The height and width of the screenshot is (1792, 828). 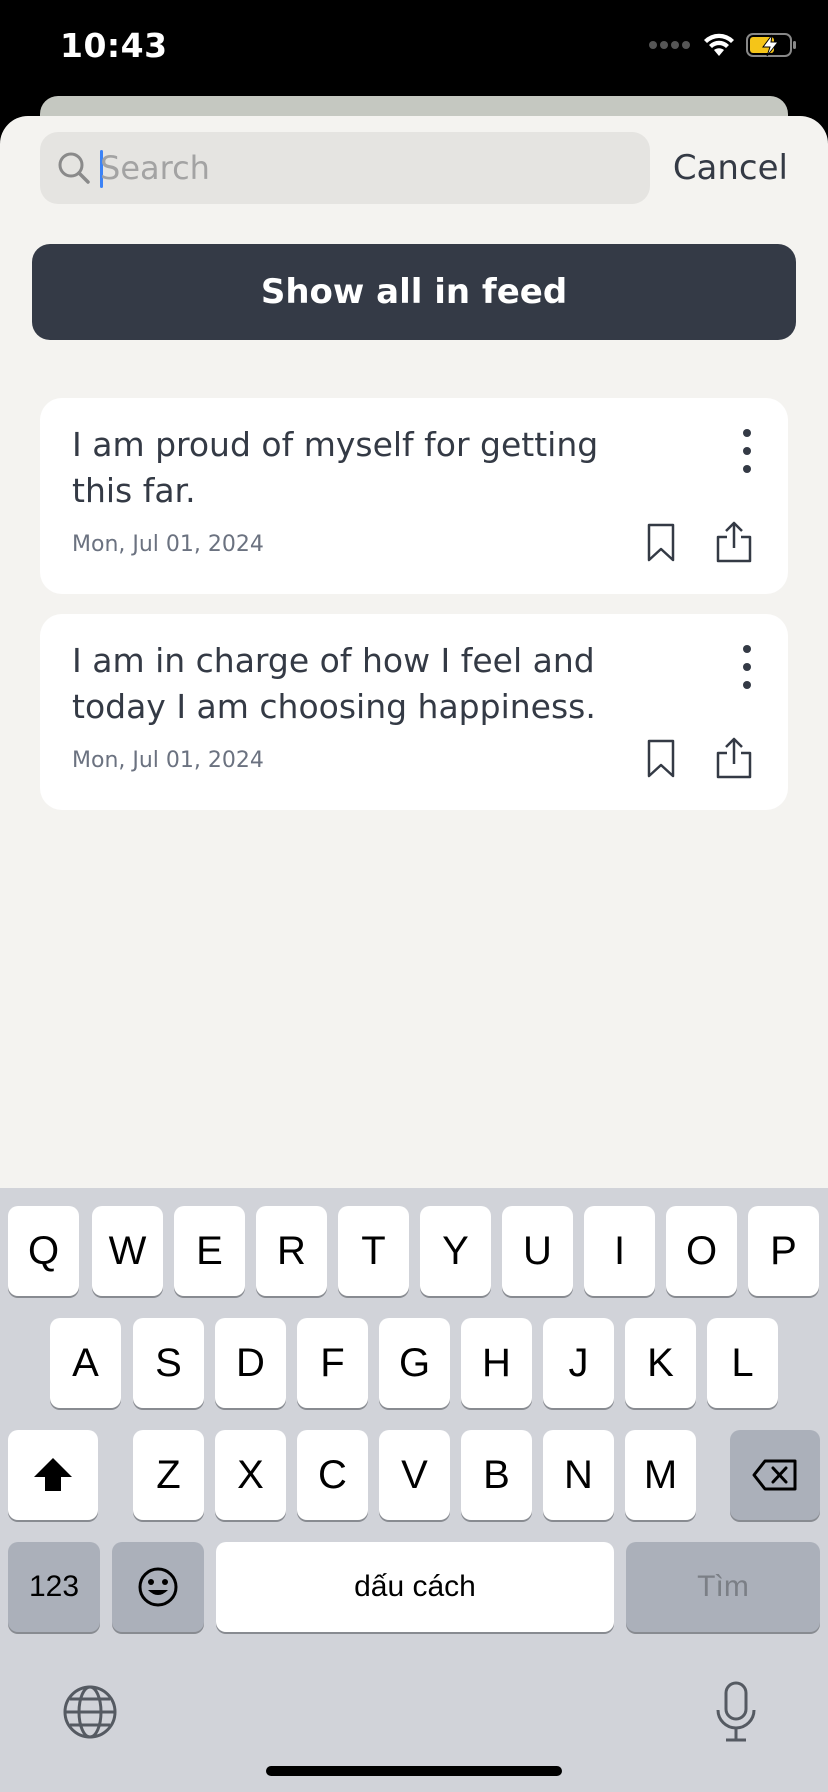 I want to click on key-t: T, so click(x=373, y=1251).